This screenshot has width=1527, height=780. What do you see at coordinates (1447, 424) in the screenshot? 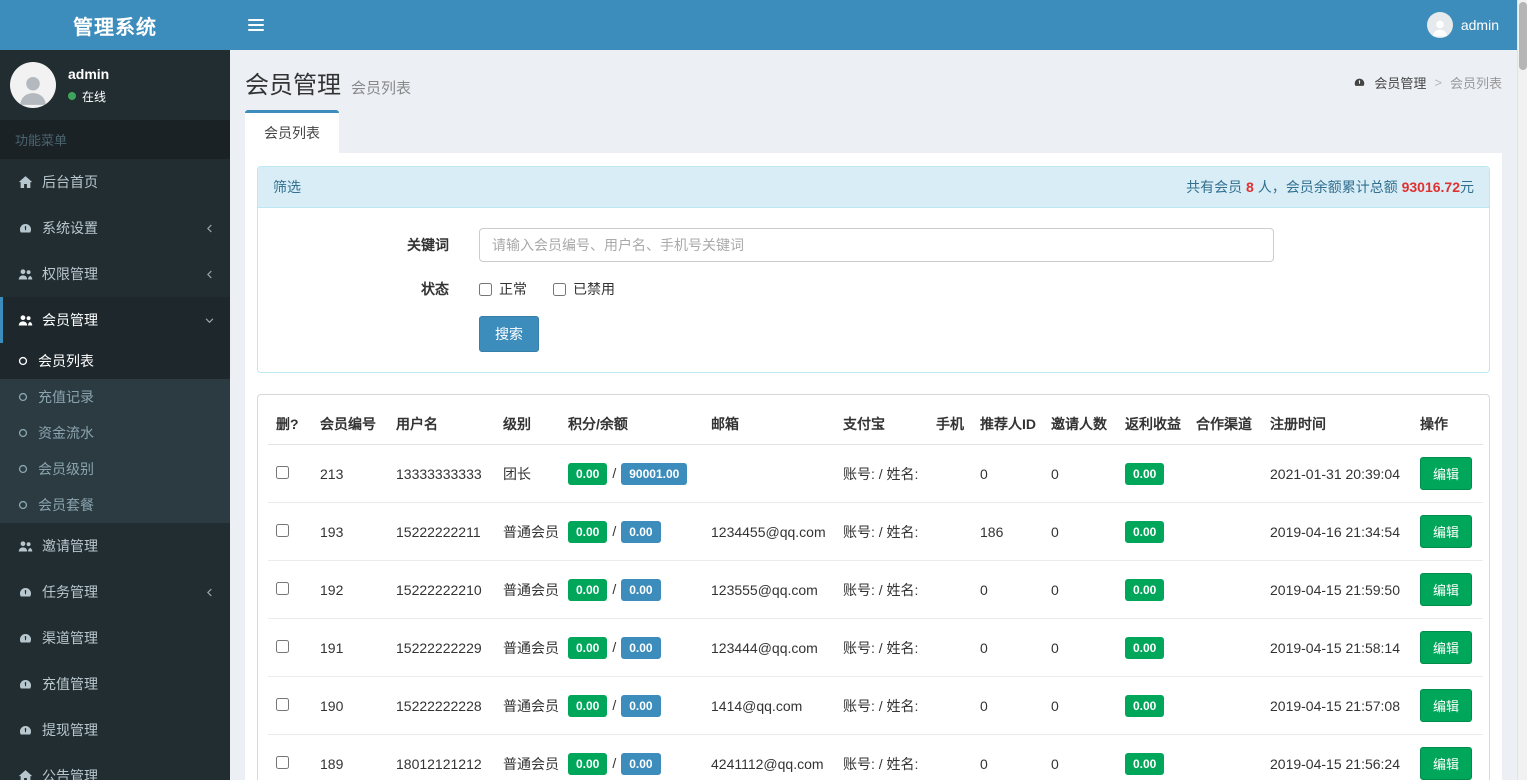
I see `col-actions: 操作` at bounding box center [1447, 424].